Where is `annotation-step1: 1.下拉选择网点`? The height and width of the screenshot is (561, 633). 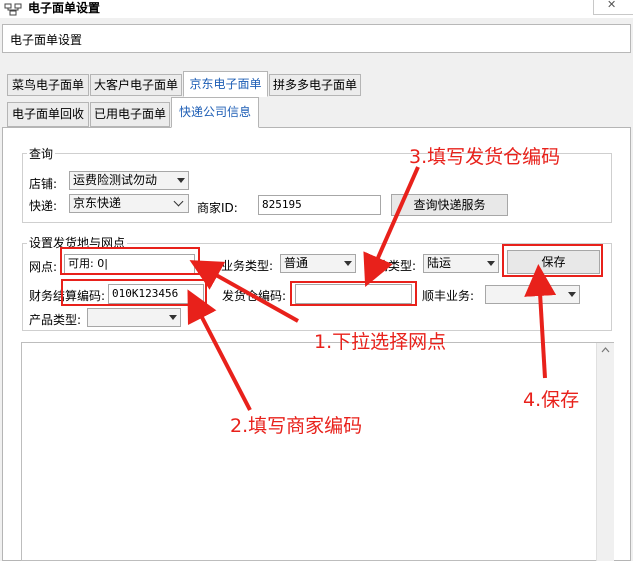 annotation-step1: 1.下拉选择网点 is located at coordinates (380, 342).